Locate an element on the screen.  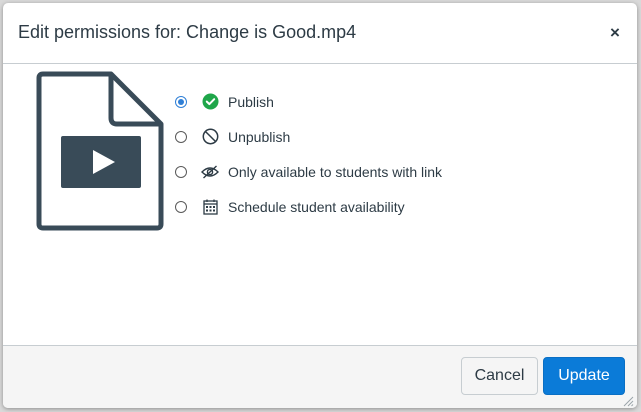
check-circle-icon is located at coordinates (210, 102).